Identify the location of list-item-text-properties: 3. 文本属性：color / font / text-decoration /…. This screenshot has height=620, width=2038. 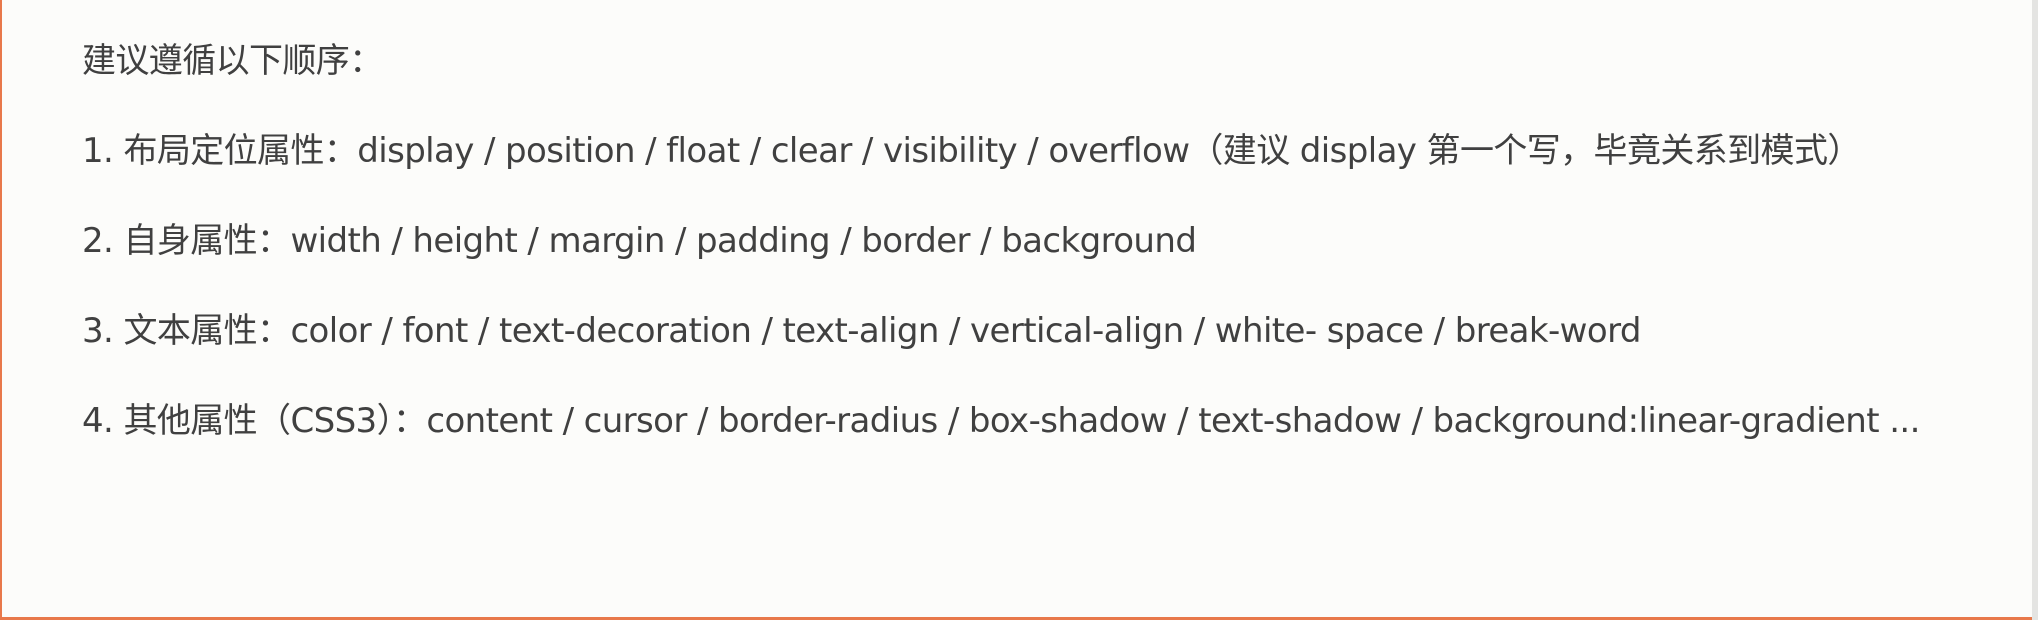
(861, 331).